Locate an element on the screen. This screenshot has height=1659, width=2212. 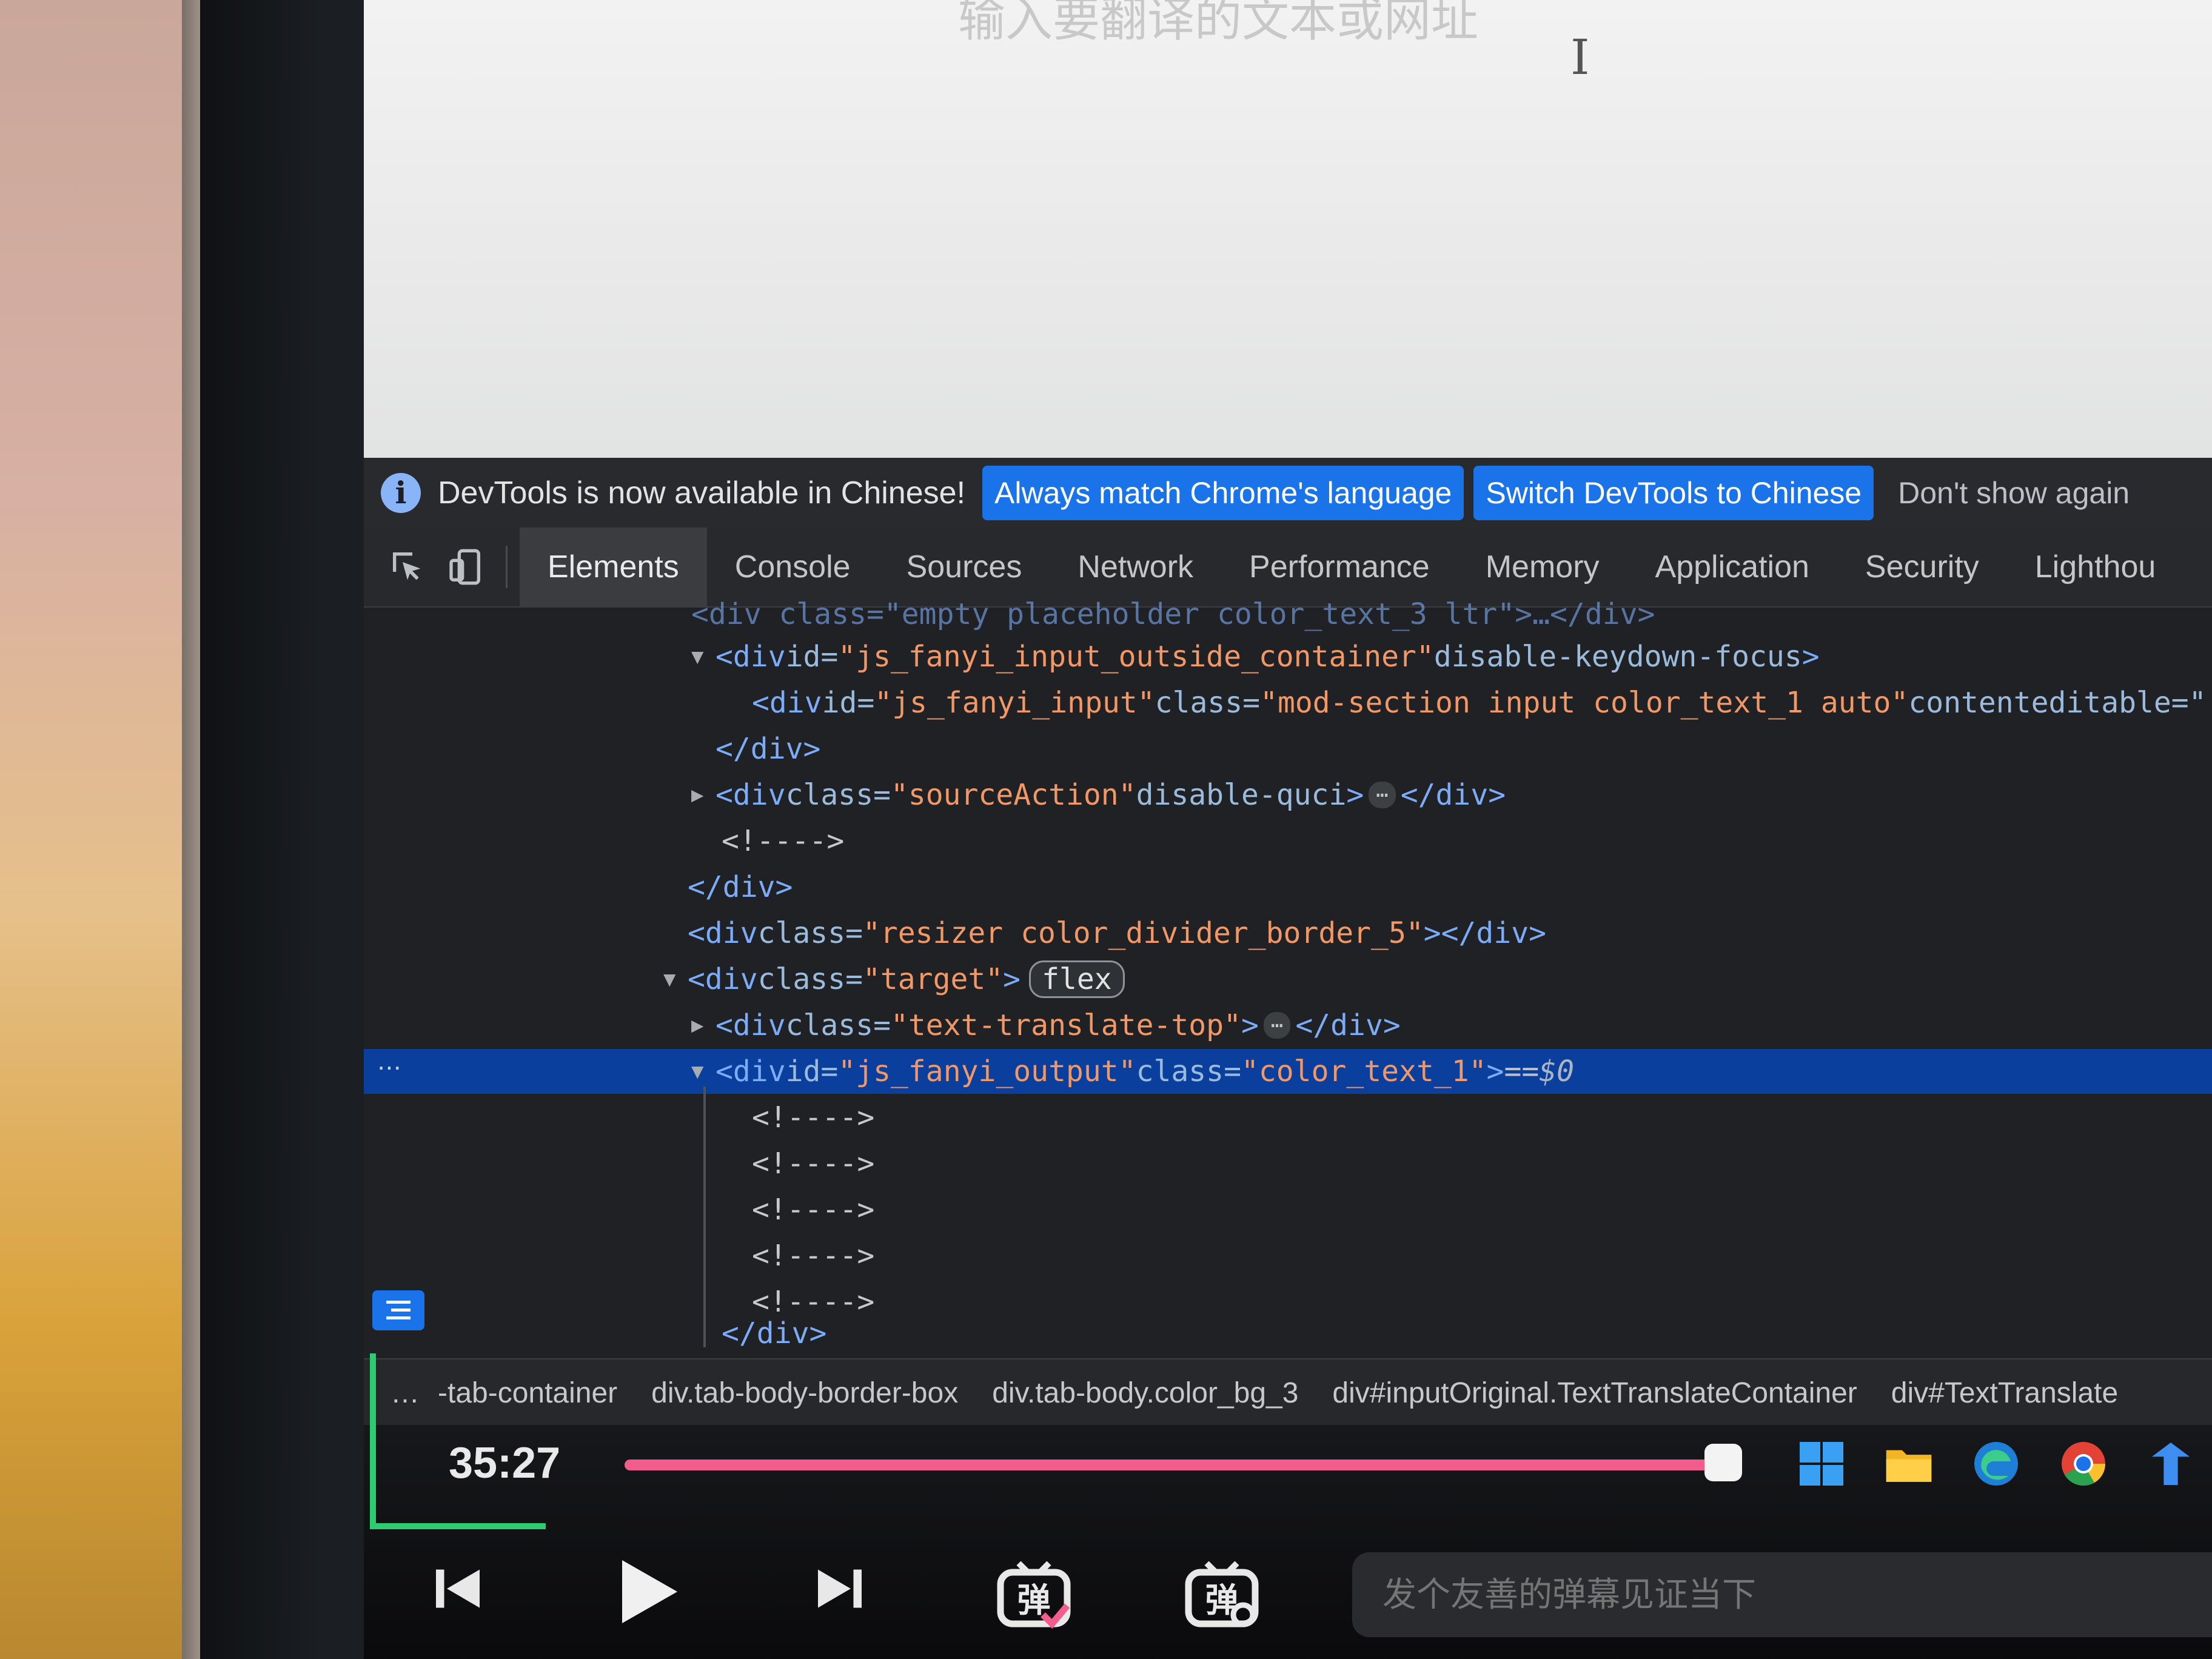
progress-fill is located at coordinates (1174, 1465).